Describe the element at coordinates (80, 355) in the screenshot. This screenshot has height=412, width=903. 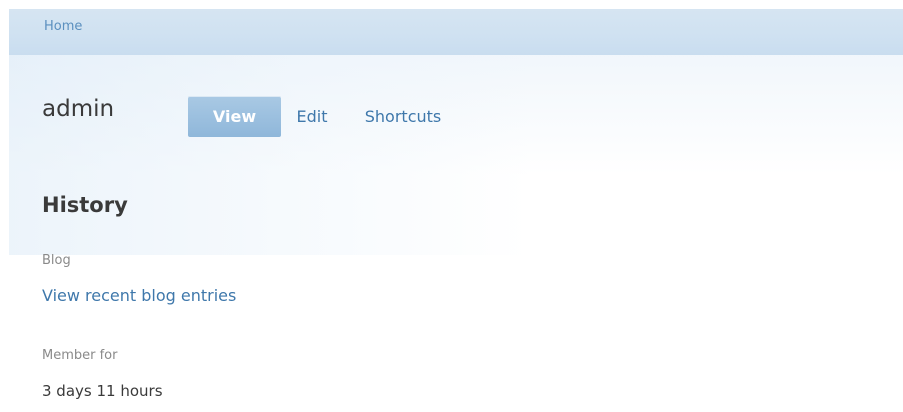
I see `member-for-label: Member for` at that location.